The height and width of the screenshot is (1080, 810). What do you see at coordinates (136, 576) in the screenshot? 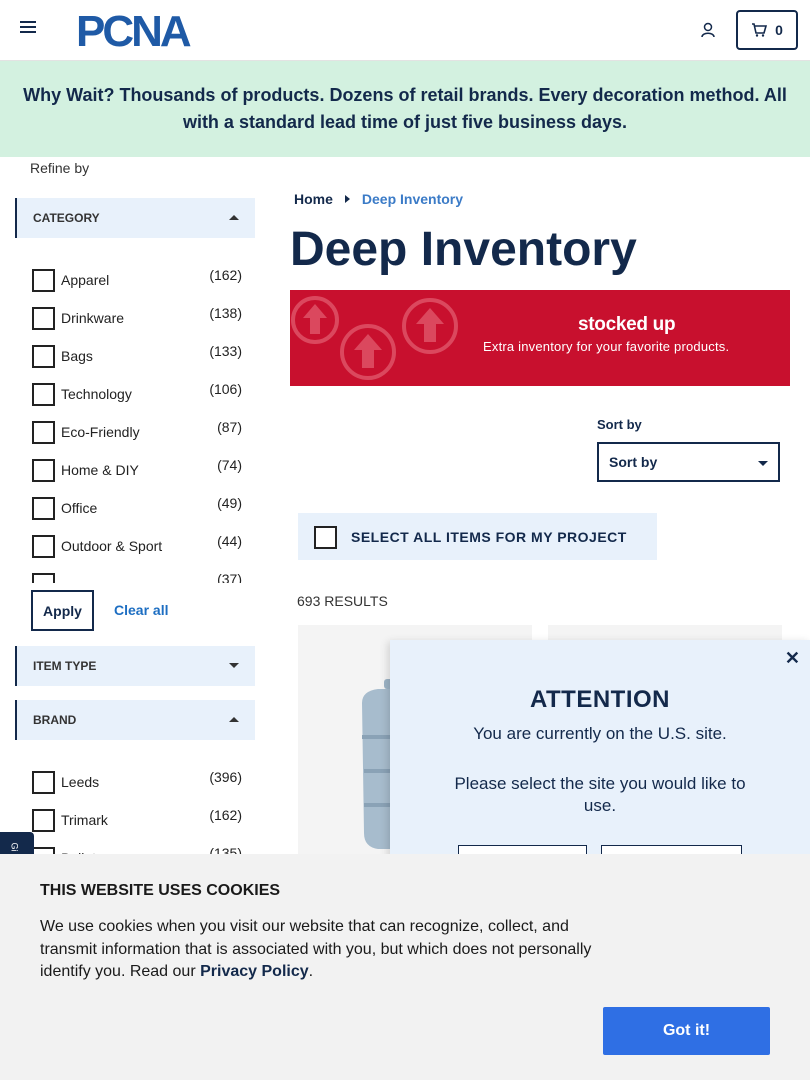
I see `filter-option-partial: (37)` at bounding box center [136, 576].